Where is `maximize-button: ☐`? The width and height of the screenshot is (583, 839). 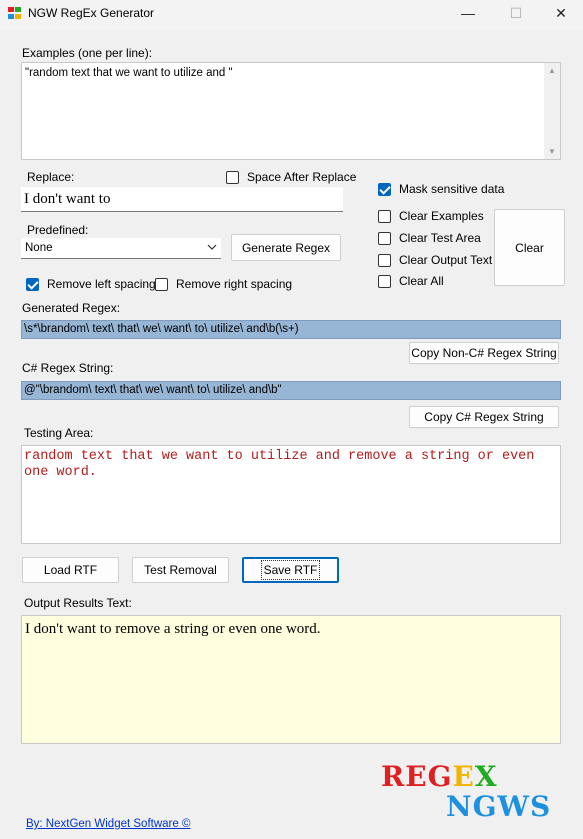
maximize-button: ☐ is located at coordinates (516, 14).